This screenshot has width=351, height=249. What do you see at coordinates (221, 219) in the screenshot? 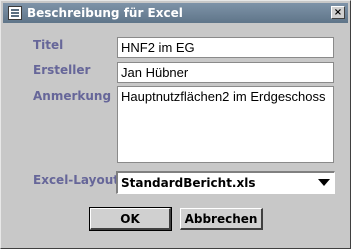
I see `cancel-button: Abbrechen` at bounding box center [221, 219].